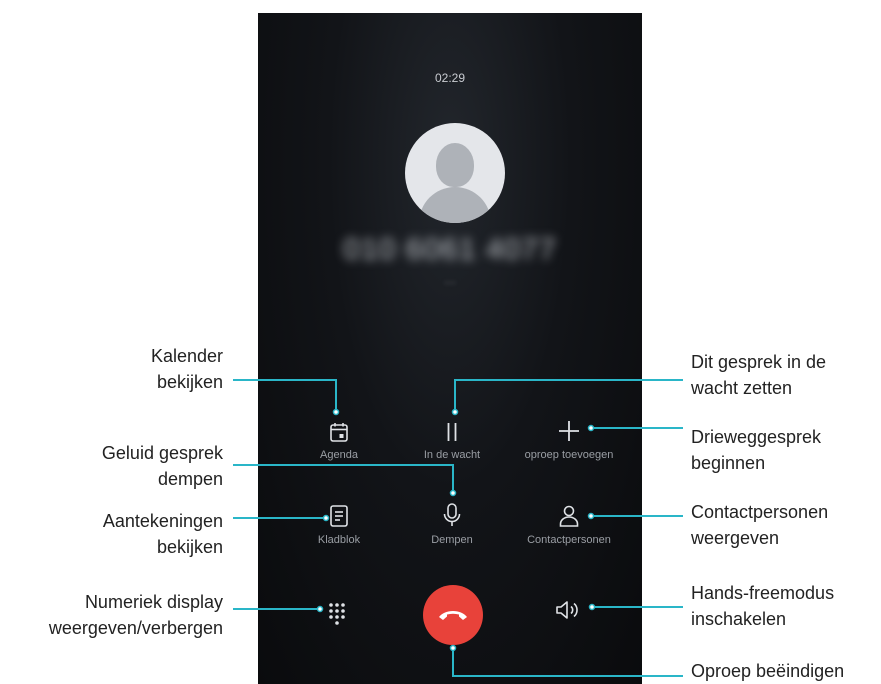 This screenshot has height=684, width=881. What do you see at coordinates (759, 525) in the screenshot?
I see `callout-contacts: Contactpersonen weergeven` at bounding box center [759, 525].